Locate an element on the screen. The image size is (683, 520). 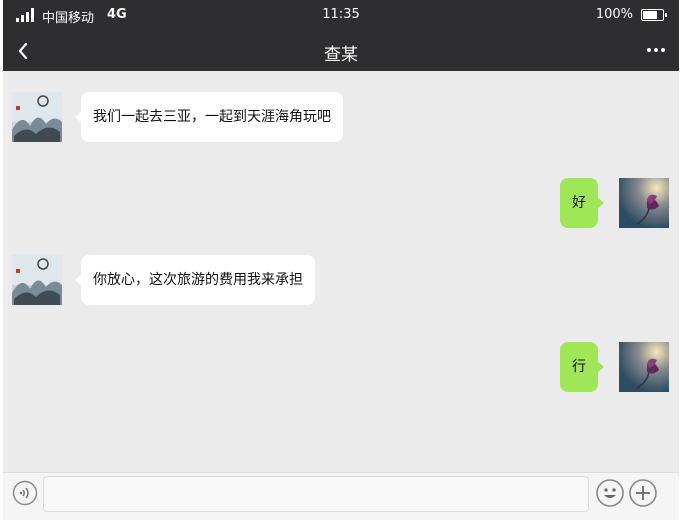
message-bubble: 我们一起去三亚，一起到天涯海角玩吧 is located at coordinates (209, 117).